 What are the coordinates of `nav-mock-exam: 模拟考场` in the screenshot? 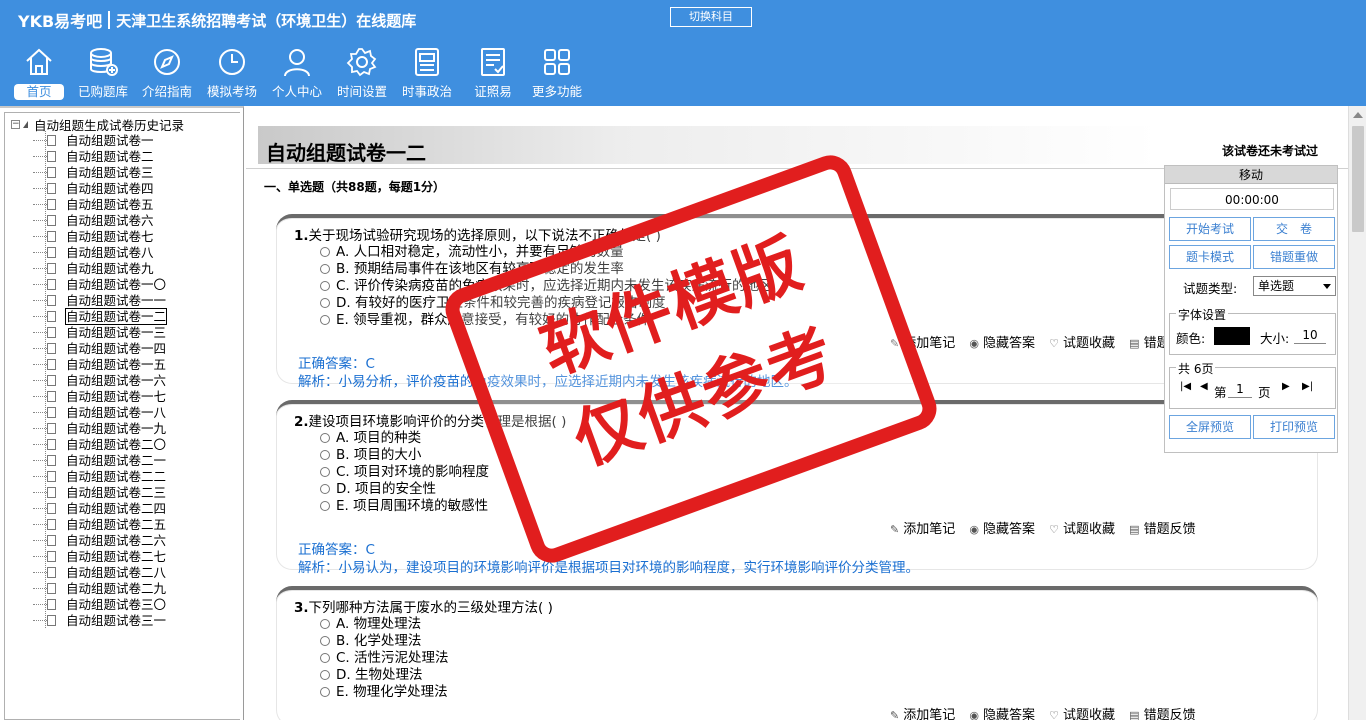 It's located at (232, 75).